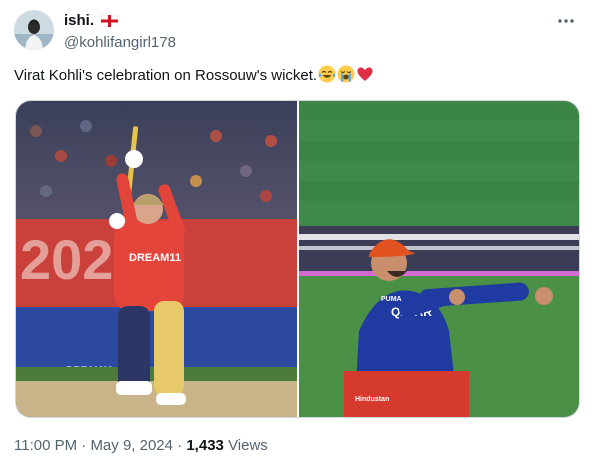  Describe the element at coordinates (346, 74) in the screenshot. I see `loudly-crying-face-icon` at that location.